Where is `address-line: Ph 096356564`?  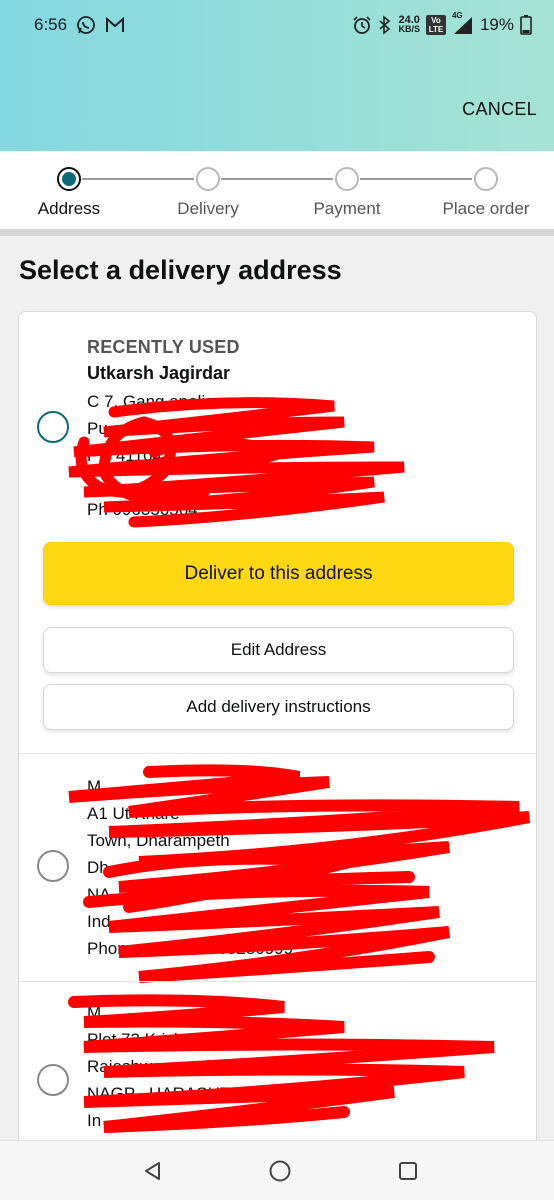
address-line: Ph 096356564 is located at coordinates (142, 509).